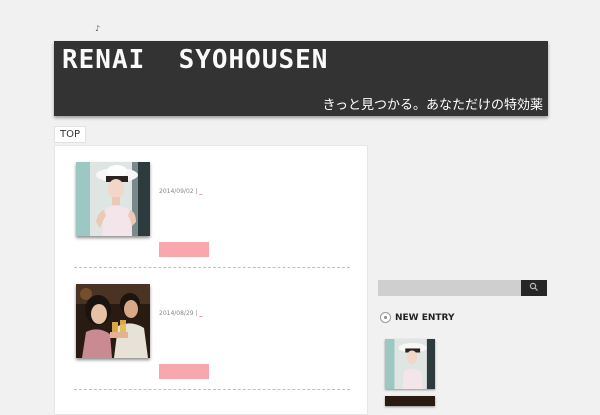 This screenshot has height=415, width=600. Describe the element at coordinates (301, 78) in the screenshot. I see `site-header: RENAI SYOHOUSEN きっと見つかる。あなただけの特効薬` at that location.